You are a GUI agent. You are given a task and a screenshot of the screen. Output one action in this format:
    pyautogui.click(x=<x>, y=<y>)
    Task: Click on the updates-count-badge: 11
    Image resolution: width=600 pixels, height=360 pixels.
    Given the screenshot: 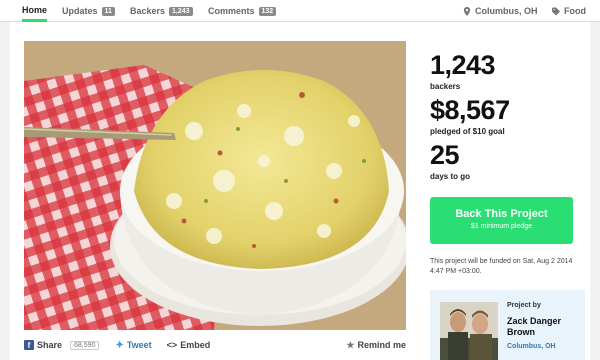 What is the action you would take?
    pyautogui.click(x=108, y=11)
    